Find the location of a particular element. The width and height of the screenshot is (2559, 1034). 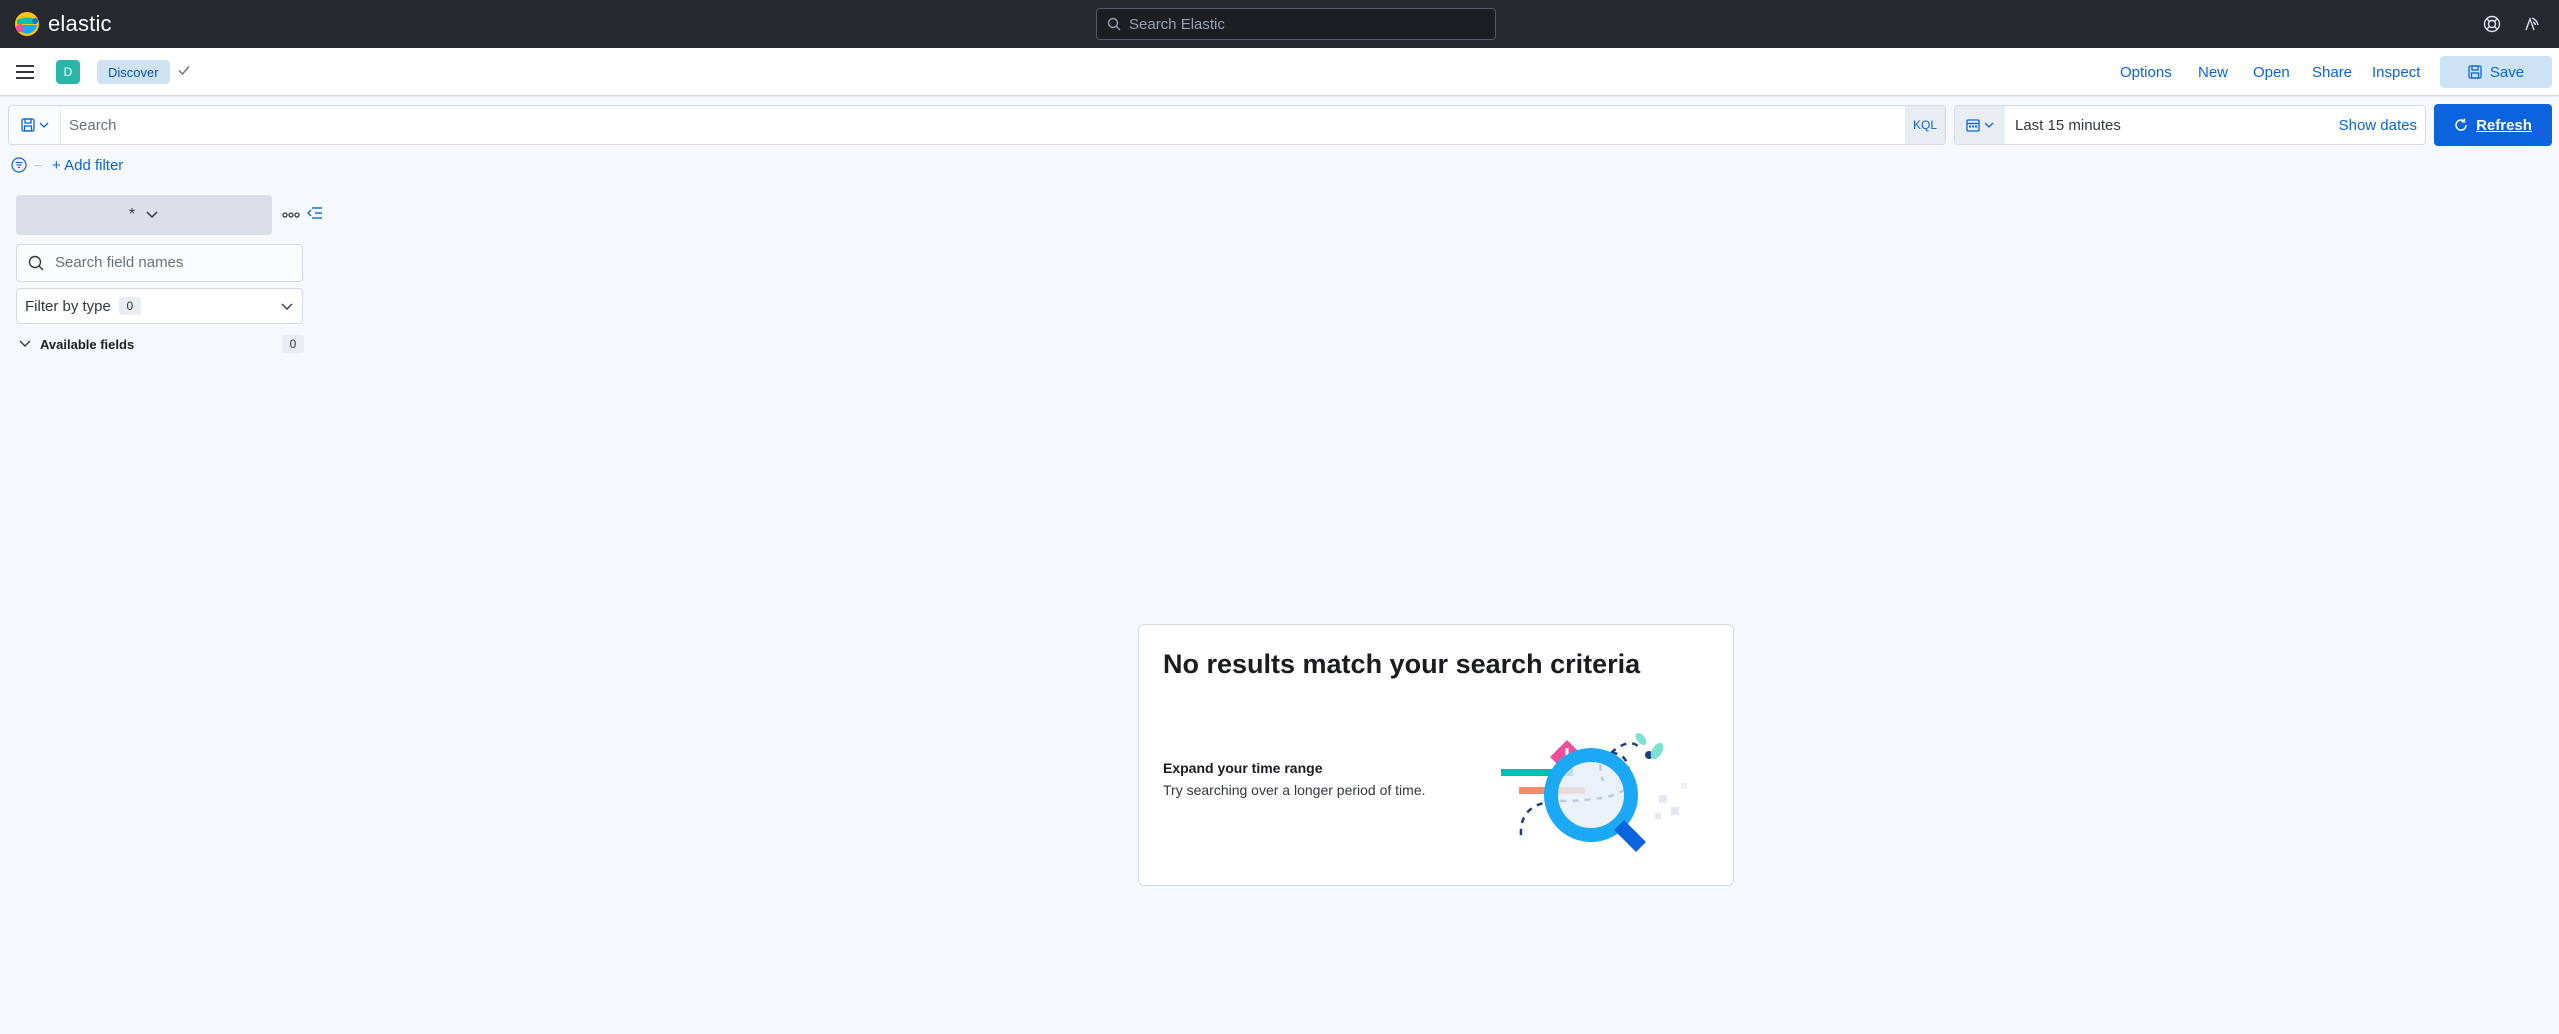

nav-share: Share is located at coordinates (2332, 72).